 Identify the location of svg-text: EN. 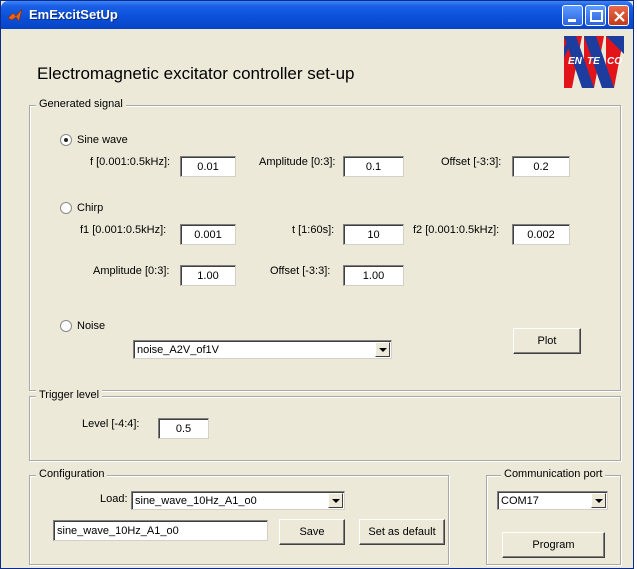
(575, 61).